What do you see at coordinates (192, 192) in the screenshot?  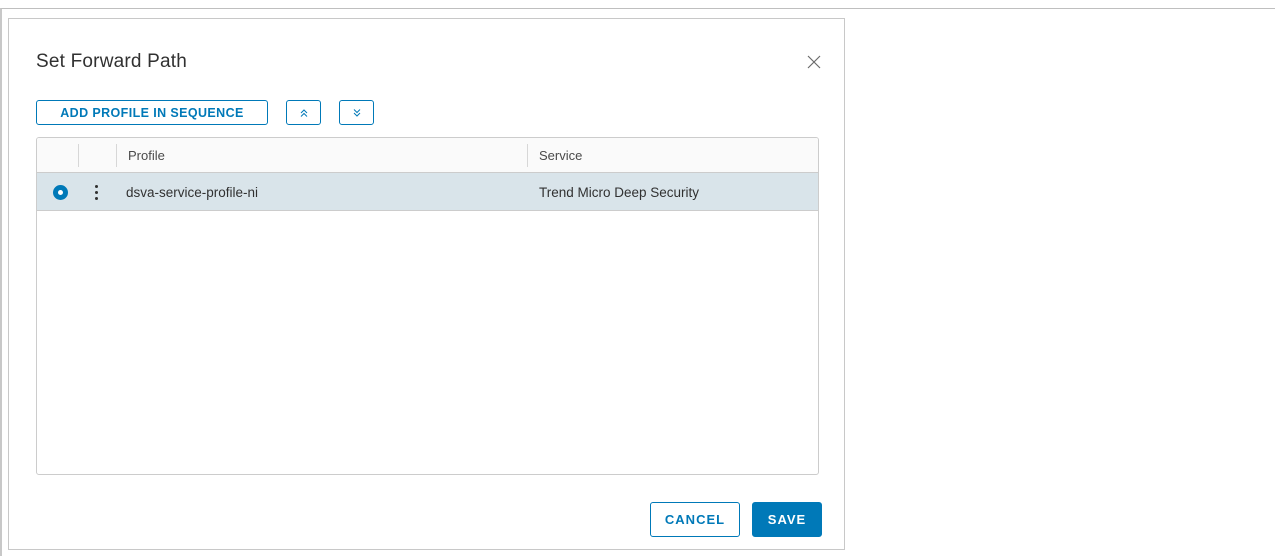 I see `profile-cell: dsva-service-profile-ni` at bounding box center [192, 192].